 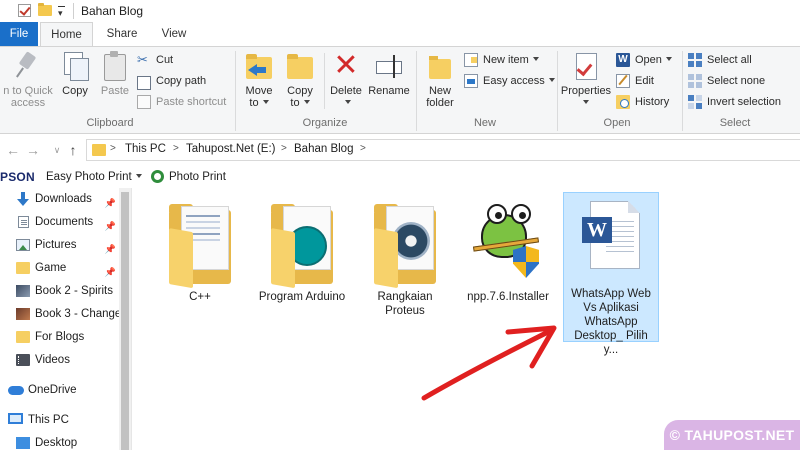 I want to click on onedrive-cloud-icon, so click(x=16, y=390).